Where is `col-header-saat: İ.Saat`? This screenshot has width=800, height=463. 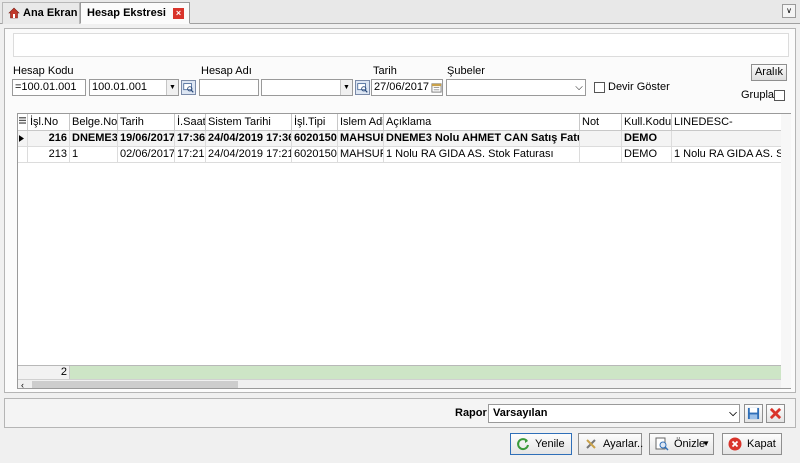 col-header-saat: İ.Saat is located at coordinates (190, 122).